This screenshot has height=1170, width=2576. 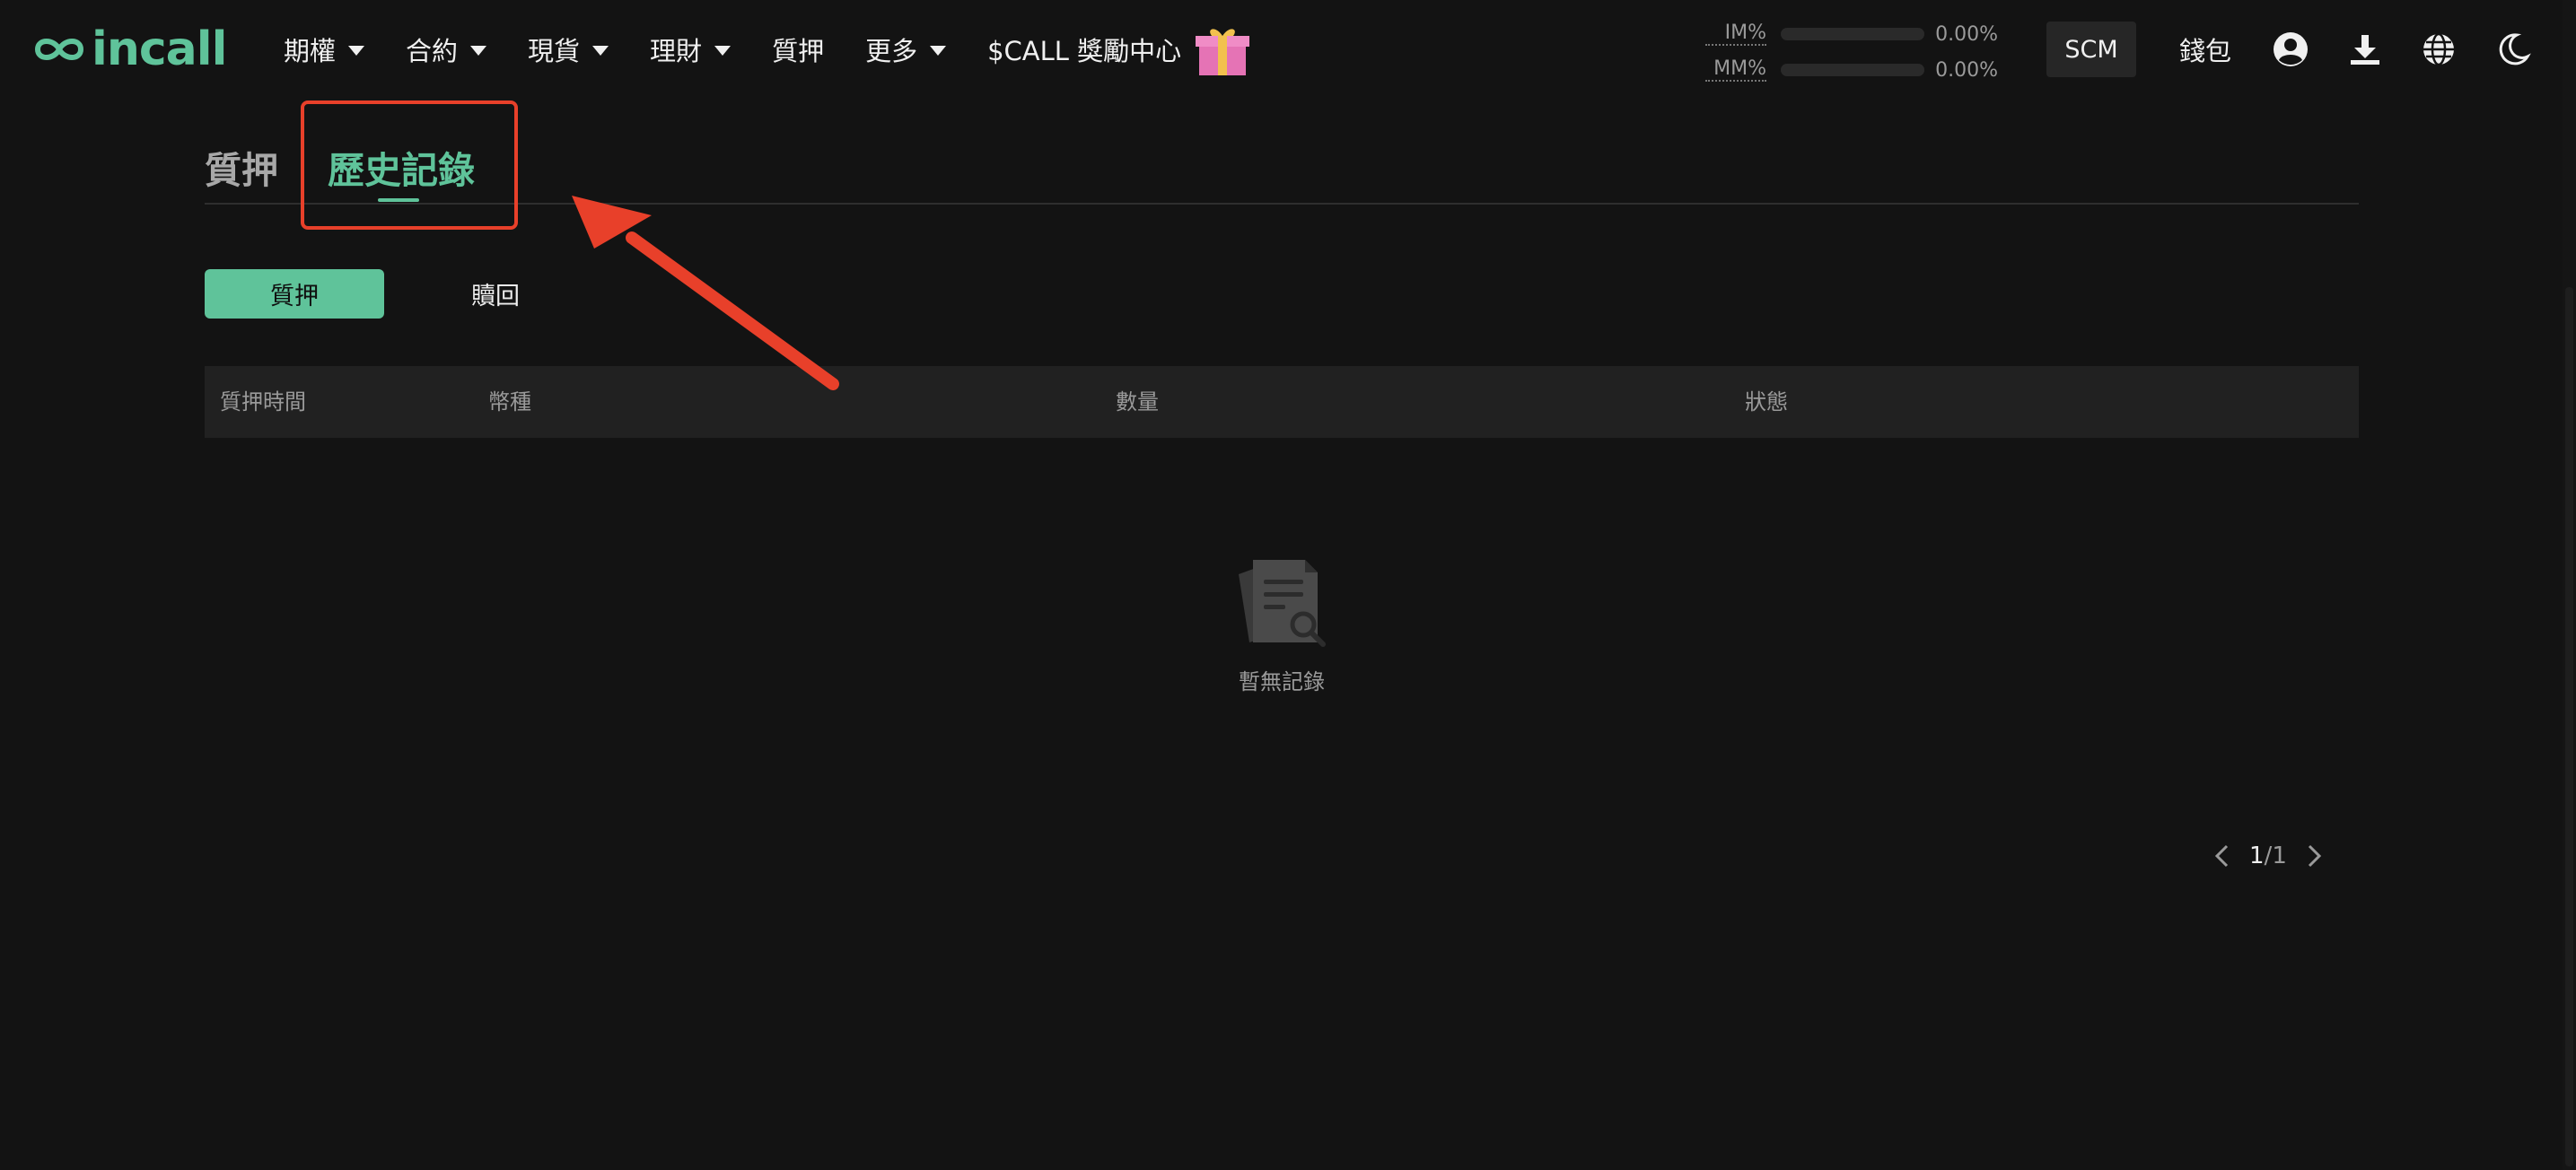 What do you see at coordinates (1282, 682) in the screenshot?
I see `empty-state-text: 暫無記錄` at bounding box center [1282, 682].